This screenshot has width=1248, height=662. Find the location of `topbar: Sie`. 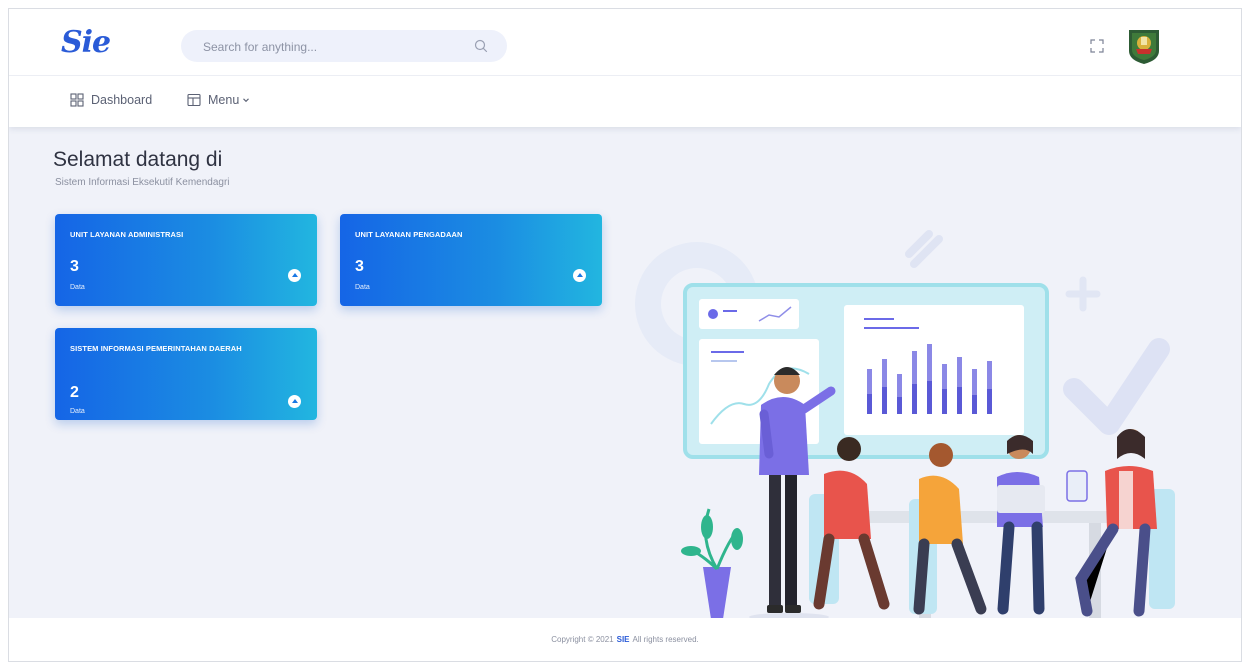

topbar: Sie is located at coordinates (625, 42).